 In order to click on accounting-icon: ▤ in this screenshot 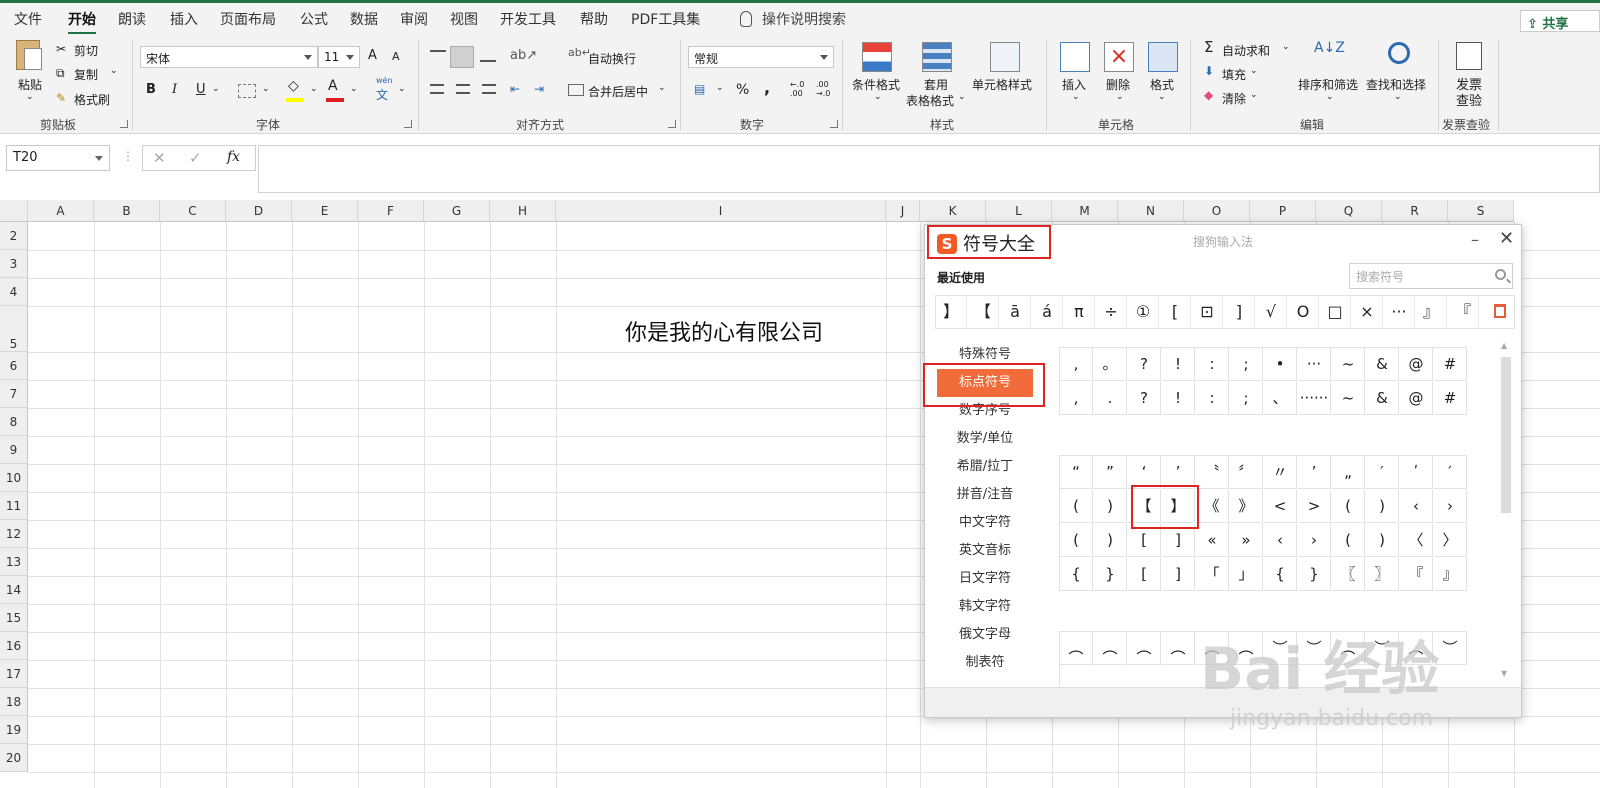, I will do `click(699, 89)`.